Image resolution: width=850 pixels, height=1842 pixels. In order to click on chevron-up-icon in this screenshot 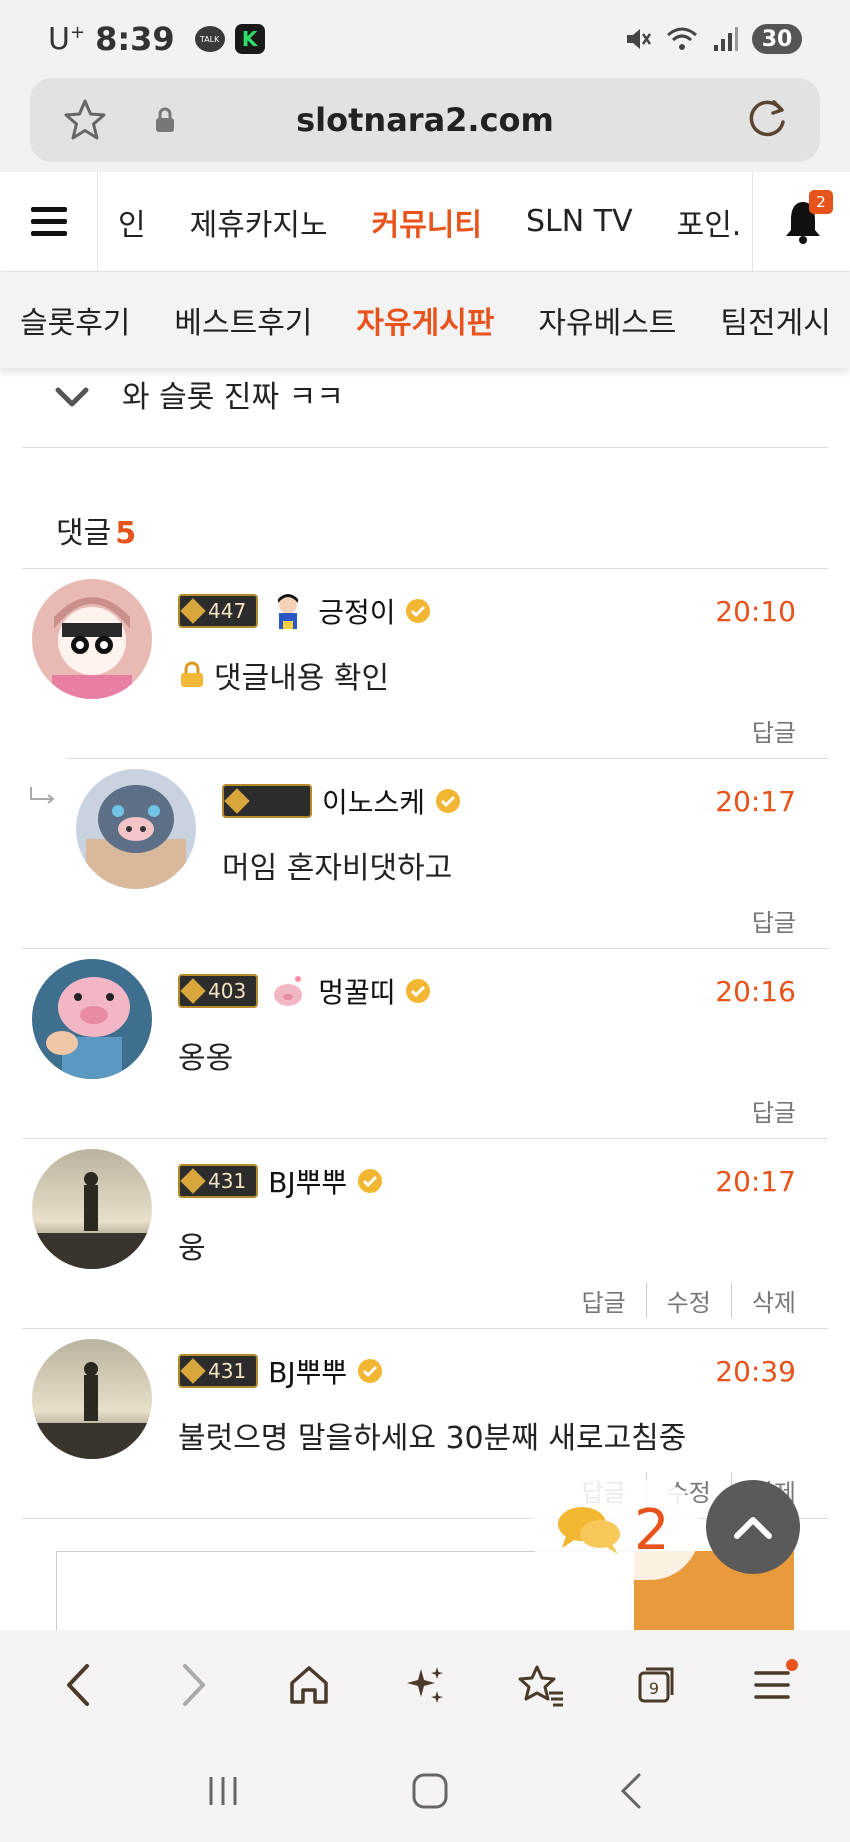, I will do `click(753, 1528)`.